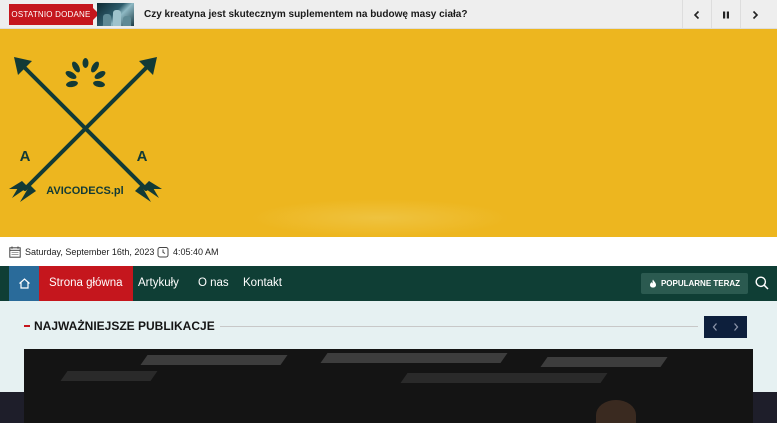 Image resolution: width=777 pixels, height=423 pixels. What do you see at coordinates (25, 156) in the screenshot?
I see `logo-letter-left: A` at bounding box center [25, 156].